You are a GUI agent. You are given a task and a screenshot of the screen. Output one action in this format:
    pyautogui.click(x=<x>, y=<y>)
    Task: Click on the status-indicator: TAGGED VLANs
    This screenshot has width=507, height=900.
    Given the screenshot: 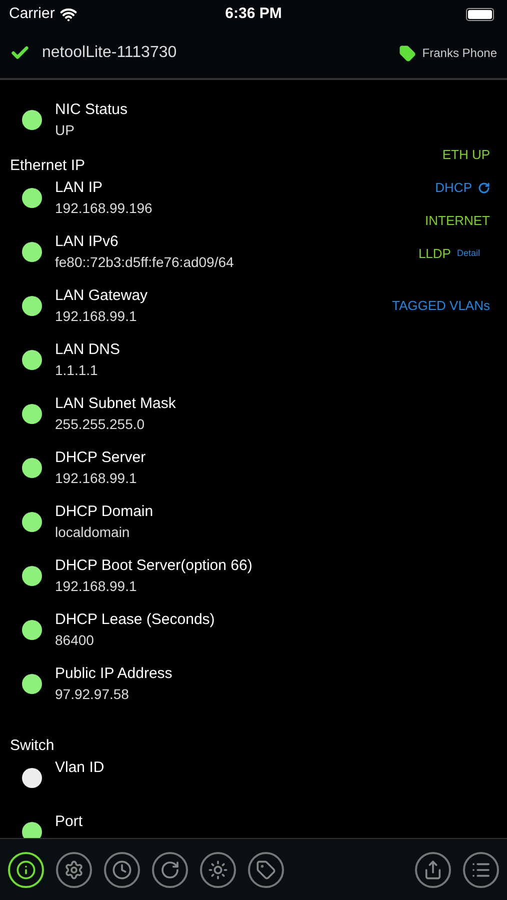 What is the action you would take?
    pyautogui.click(x=441, y=306)
    